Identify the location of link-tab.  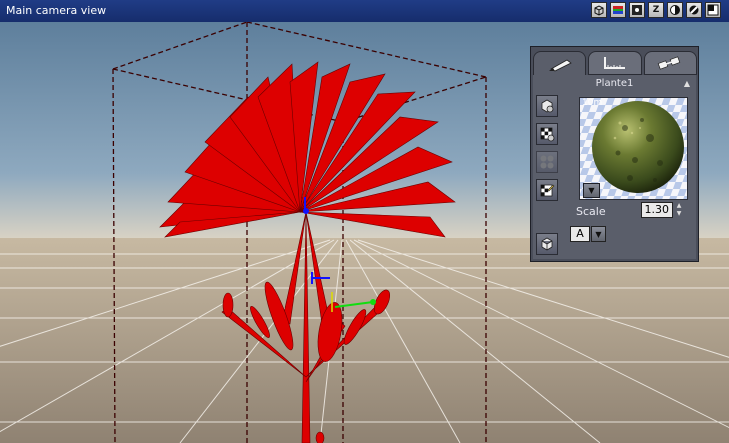
(670, 63).